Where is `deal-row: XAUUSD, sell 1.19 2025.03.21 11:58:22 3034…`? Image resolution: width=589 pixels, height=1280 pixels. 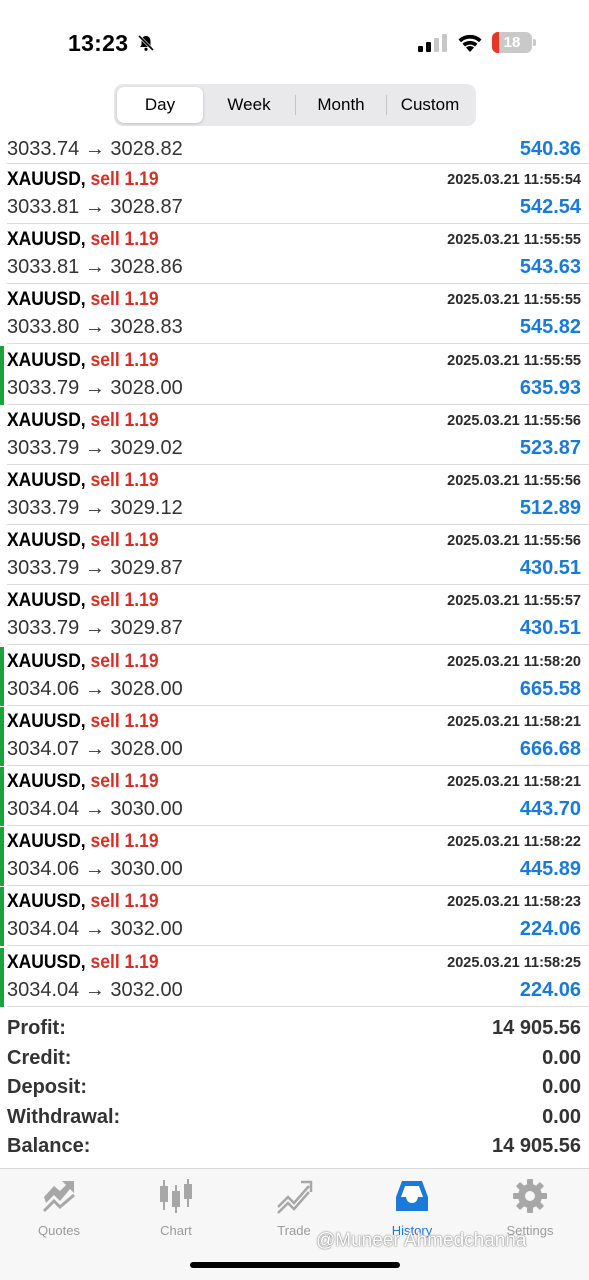 deal-row: XAUUSD, sell 1.19 2025.03.21 11:58:22 3034… is located at coordinates (294, 856).